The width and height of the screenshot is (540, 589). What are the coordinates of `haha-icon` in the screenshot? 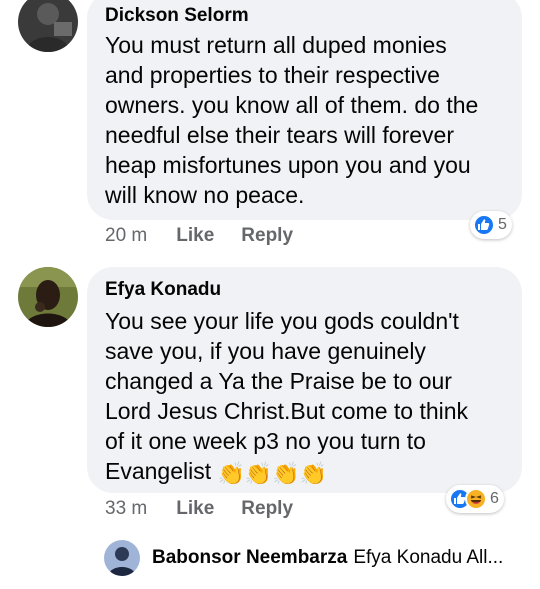 It's located at (476, 499).